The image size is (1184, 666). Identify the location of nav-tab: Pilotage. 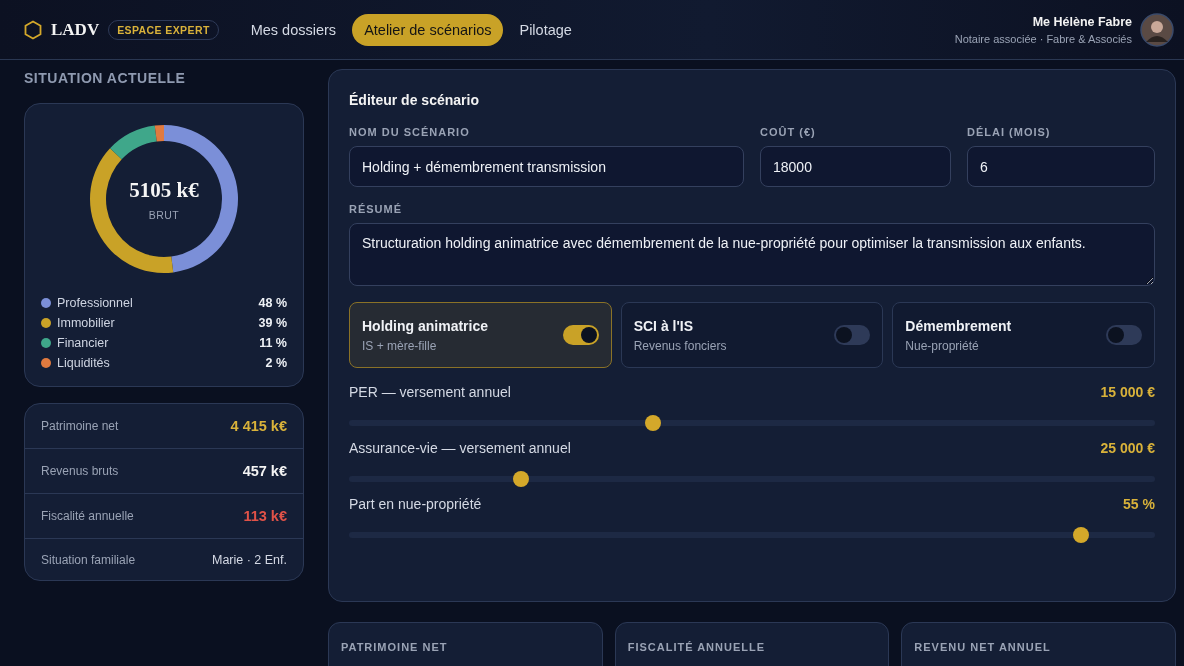
(545, 29).